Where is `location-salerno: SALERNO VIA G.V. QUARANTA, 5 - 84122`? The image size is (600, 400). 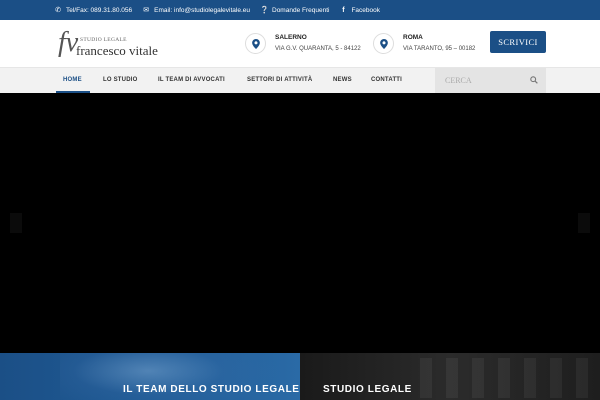 location-salerno: SALERNO VIA G.V. QUARANTA, 5 - 84122 is located at coordinates (303, 44).